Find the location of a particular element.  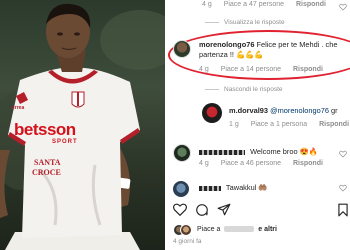

mention-link: @morenolongo76 is located at coordinates (299, 110).